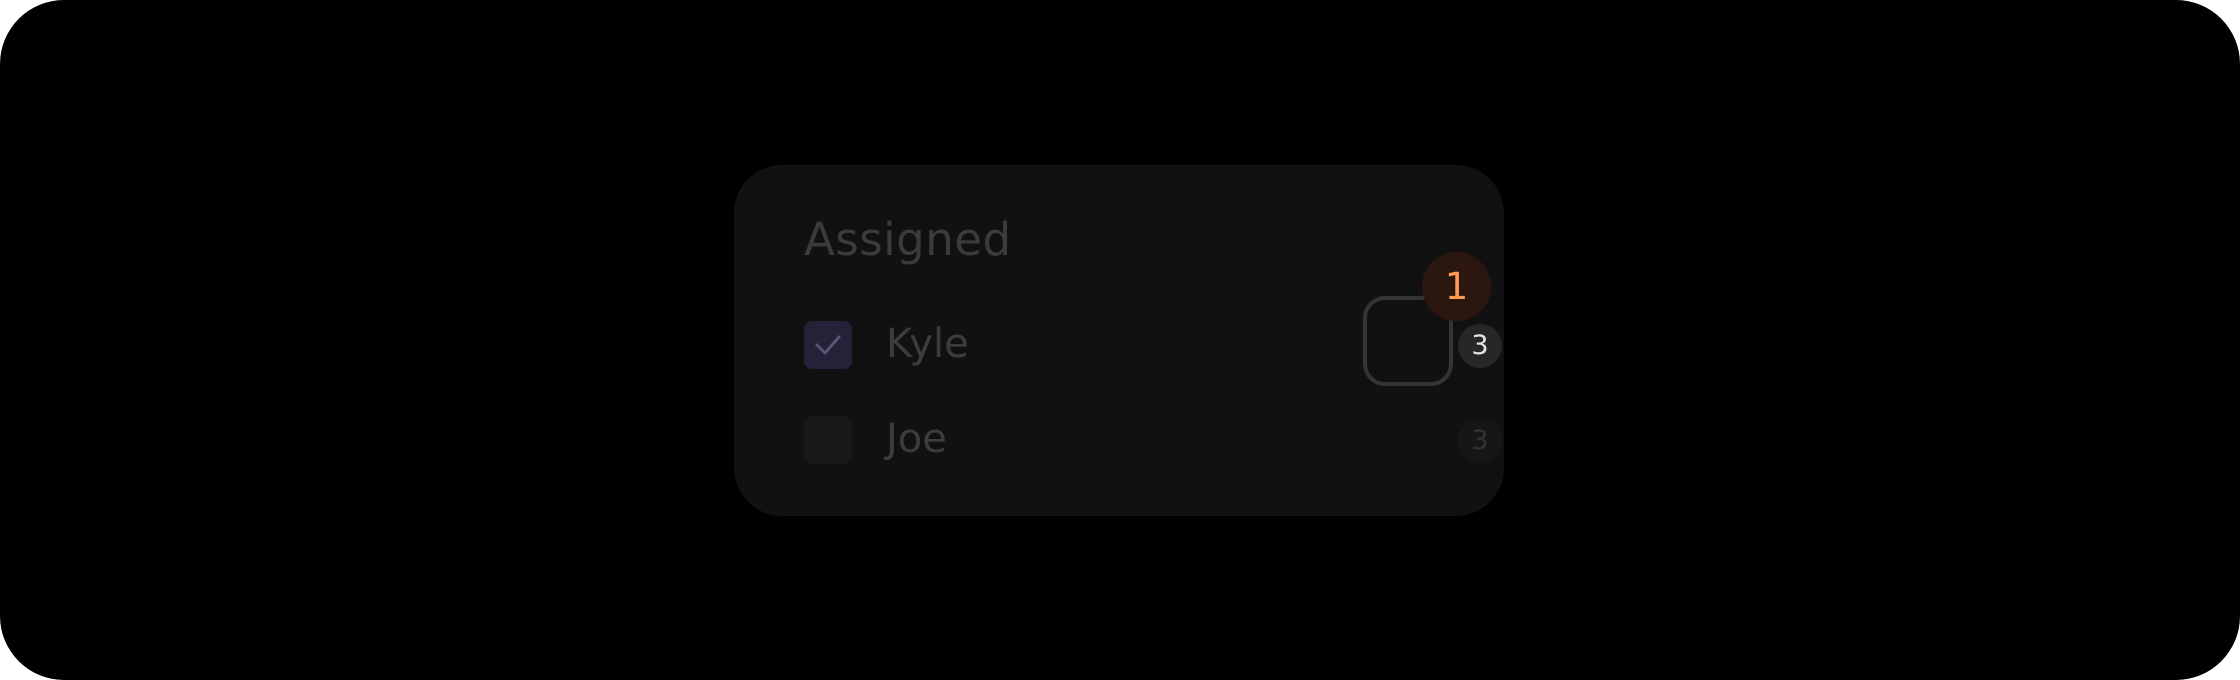 This screenshot has width=2240, height=680. Describe the element at coordinates (1153, 441) in the screenshot. I see `list-item-joe: Joe 3` at that location.